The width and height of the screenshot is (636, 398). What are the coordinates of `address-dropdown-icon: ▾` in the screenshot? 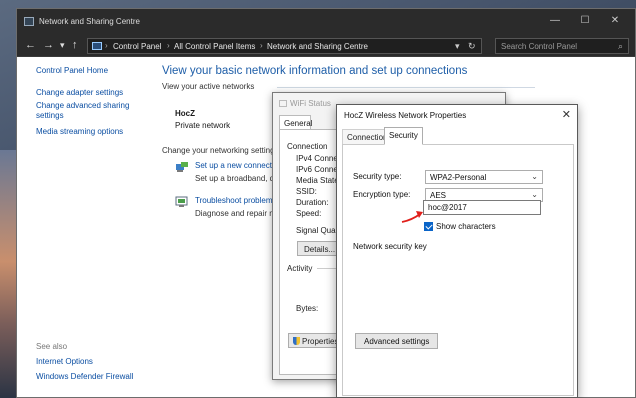 It's located at (457, 46).